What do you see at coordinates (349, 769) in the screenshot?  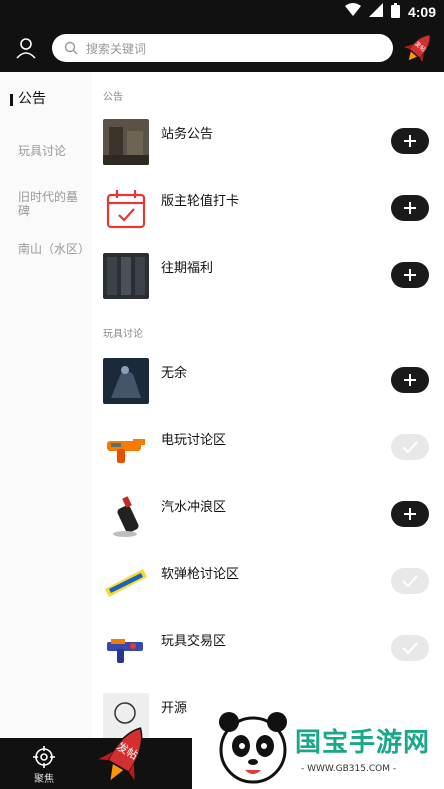 I see `watermark-url: - WWW.GB315.COM -` at bounding box center [349, 769].